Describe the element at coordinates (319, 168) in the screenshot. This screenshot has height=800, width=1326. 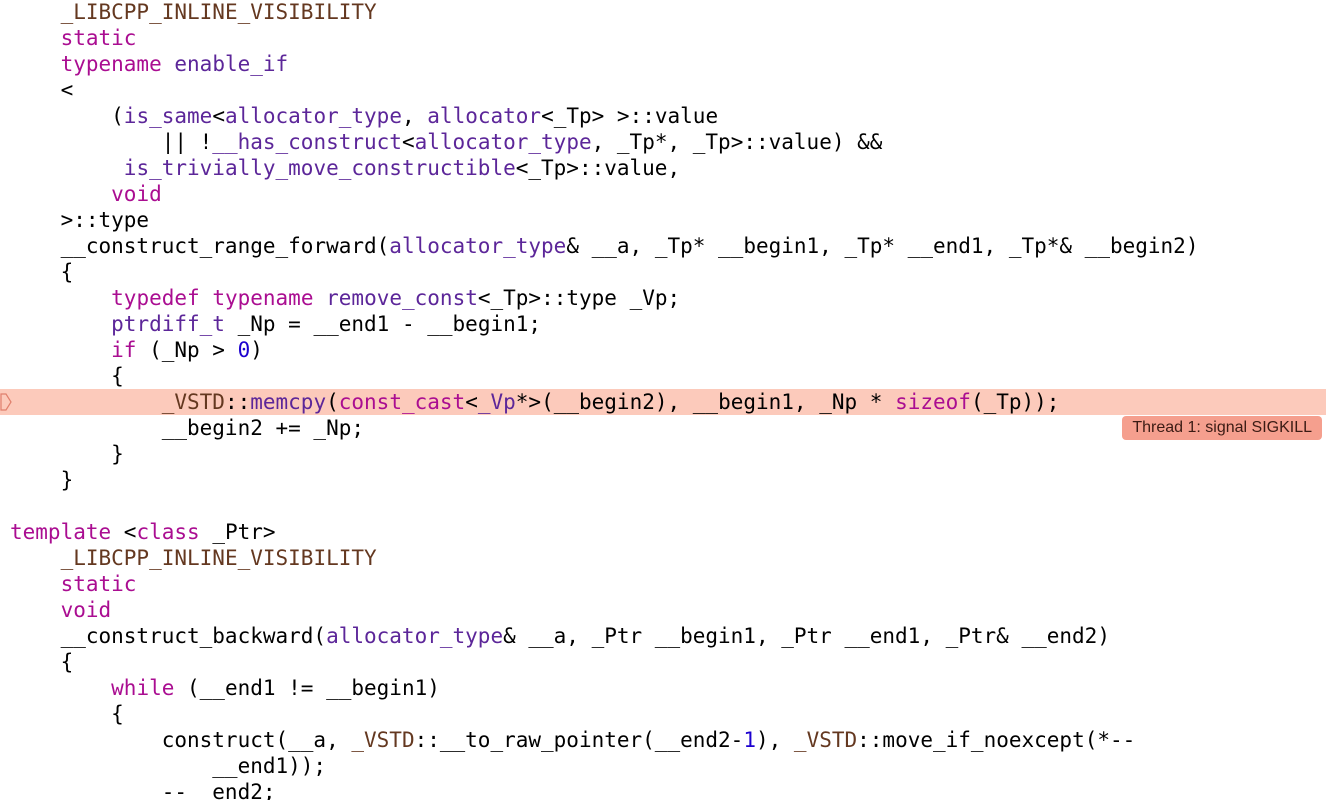
I see `code-token: is_trivially_move_constructible` at that location.